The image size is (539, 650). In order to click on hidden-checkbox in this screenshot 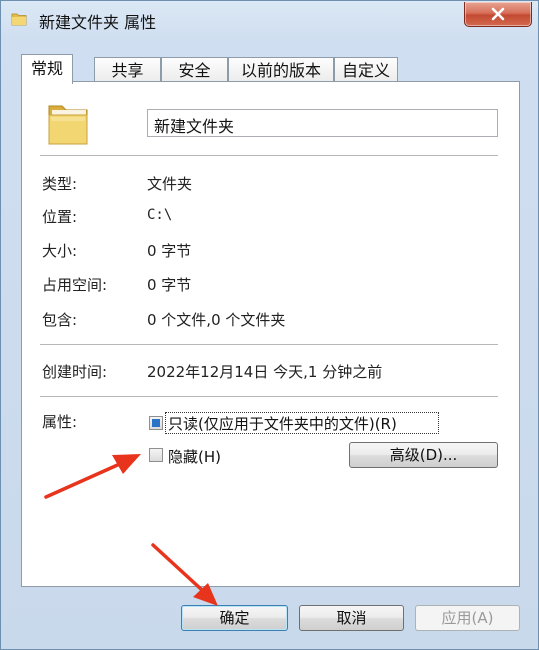, I will do `click(156, 455)`.